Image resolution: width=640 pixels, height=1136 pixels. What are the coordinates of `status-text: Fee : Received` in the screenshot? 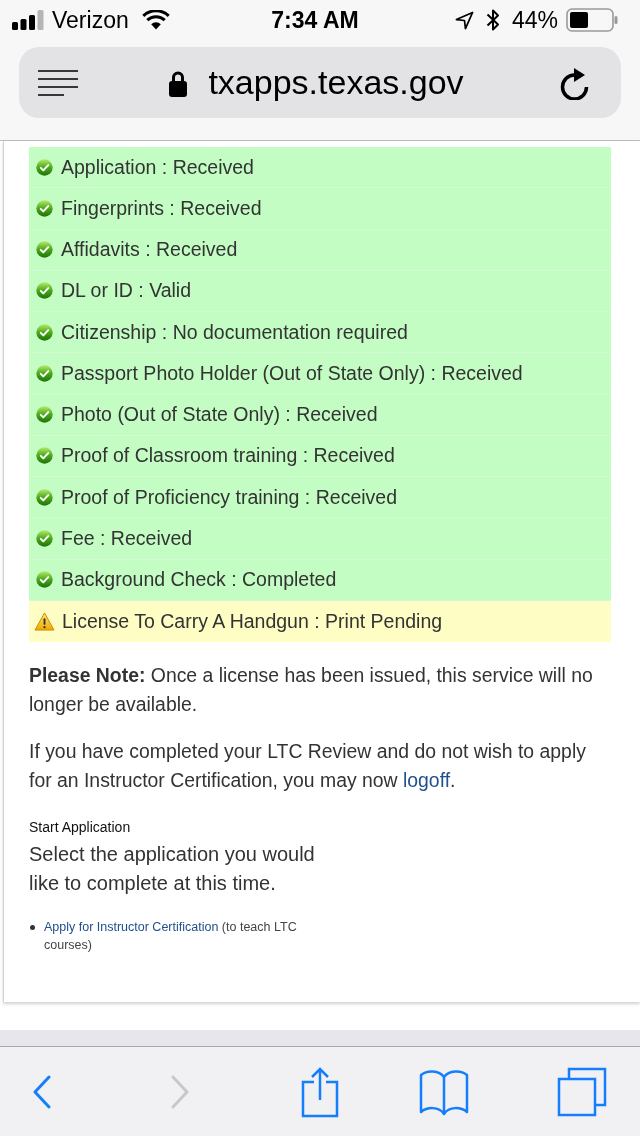 It's located at (127, 538).